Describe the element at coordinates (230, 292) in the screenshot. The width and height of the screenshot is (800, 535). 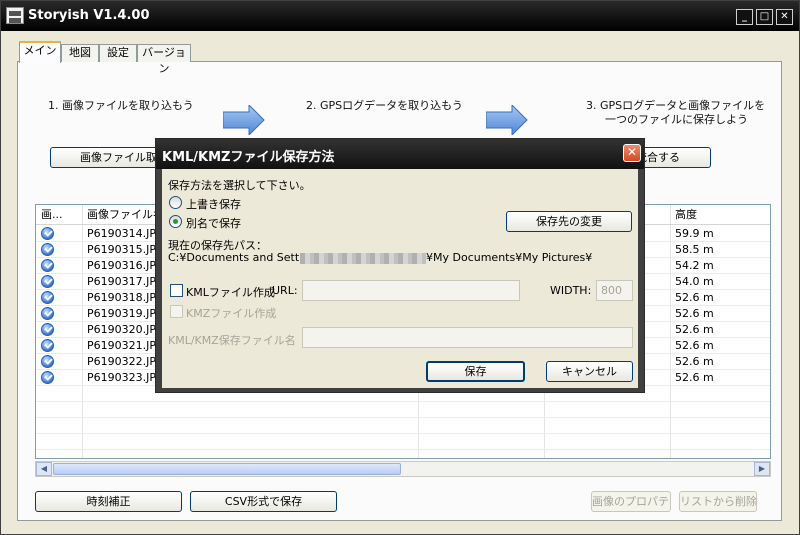
I see `kml-checkbox-label: KMLファイル作成` at that location.